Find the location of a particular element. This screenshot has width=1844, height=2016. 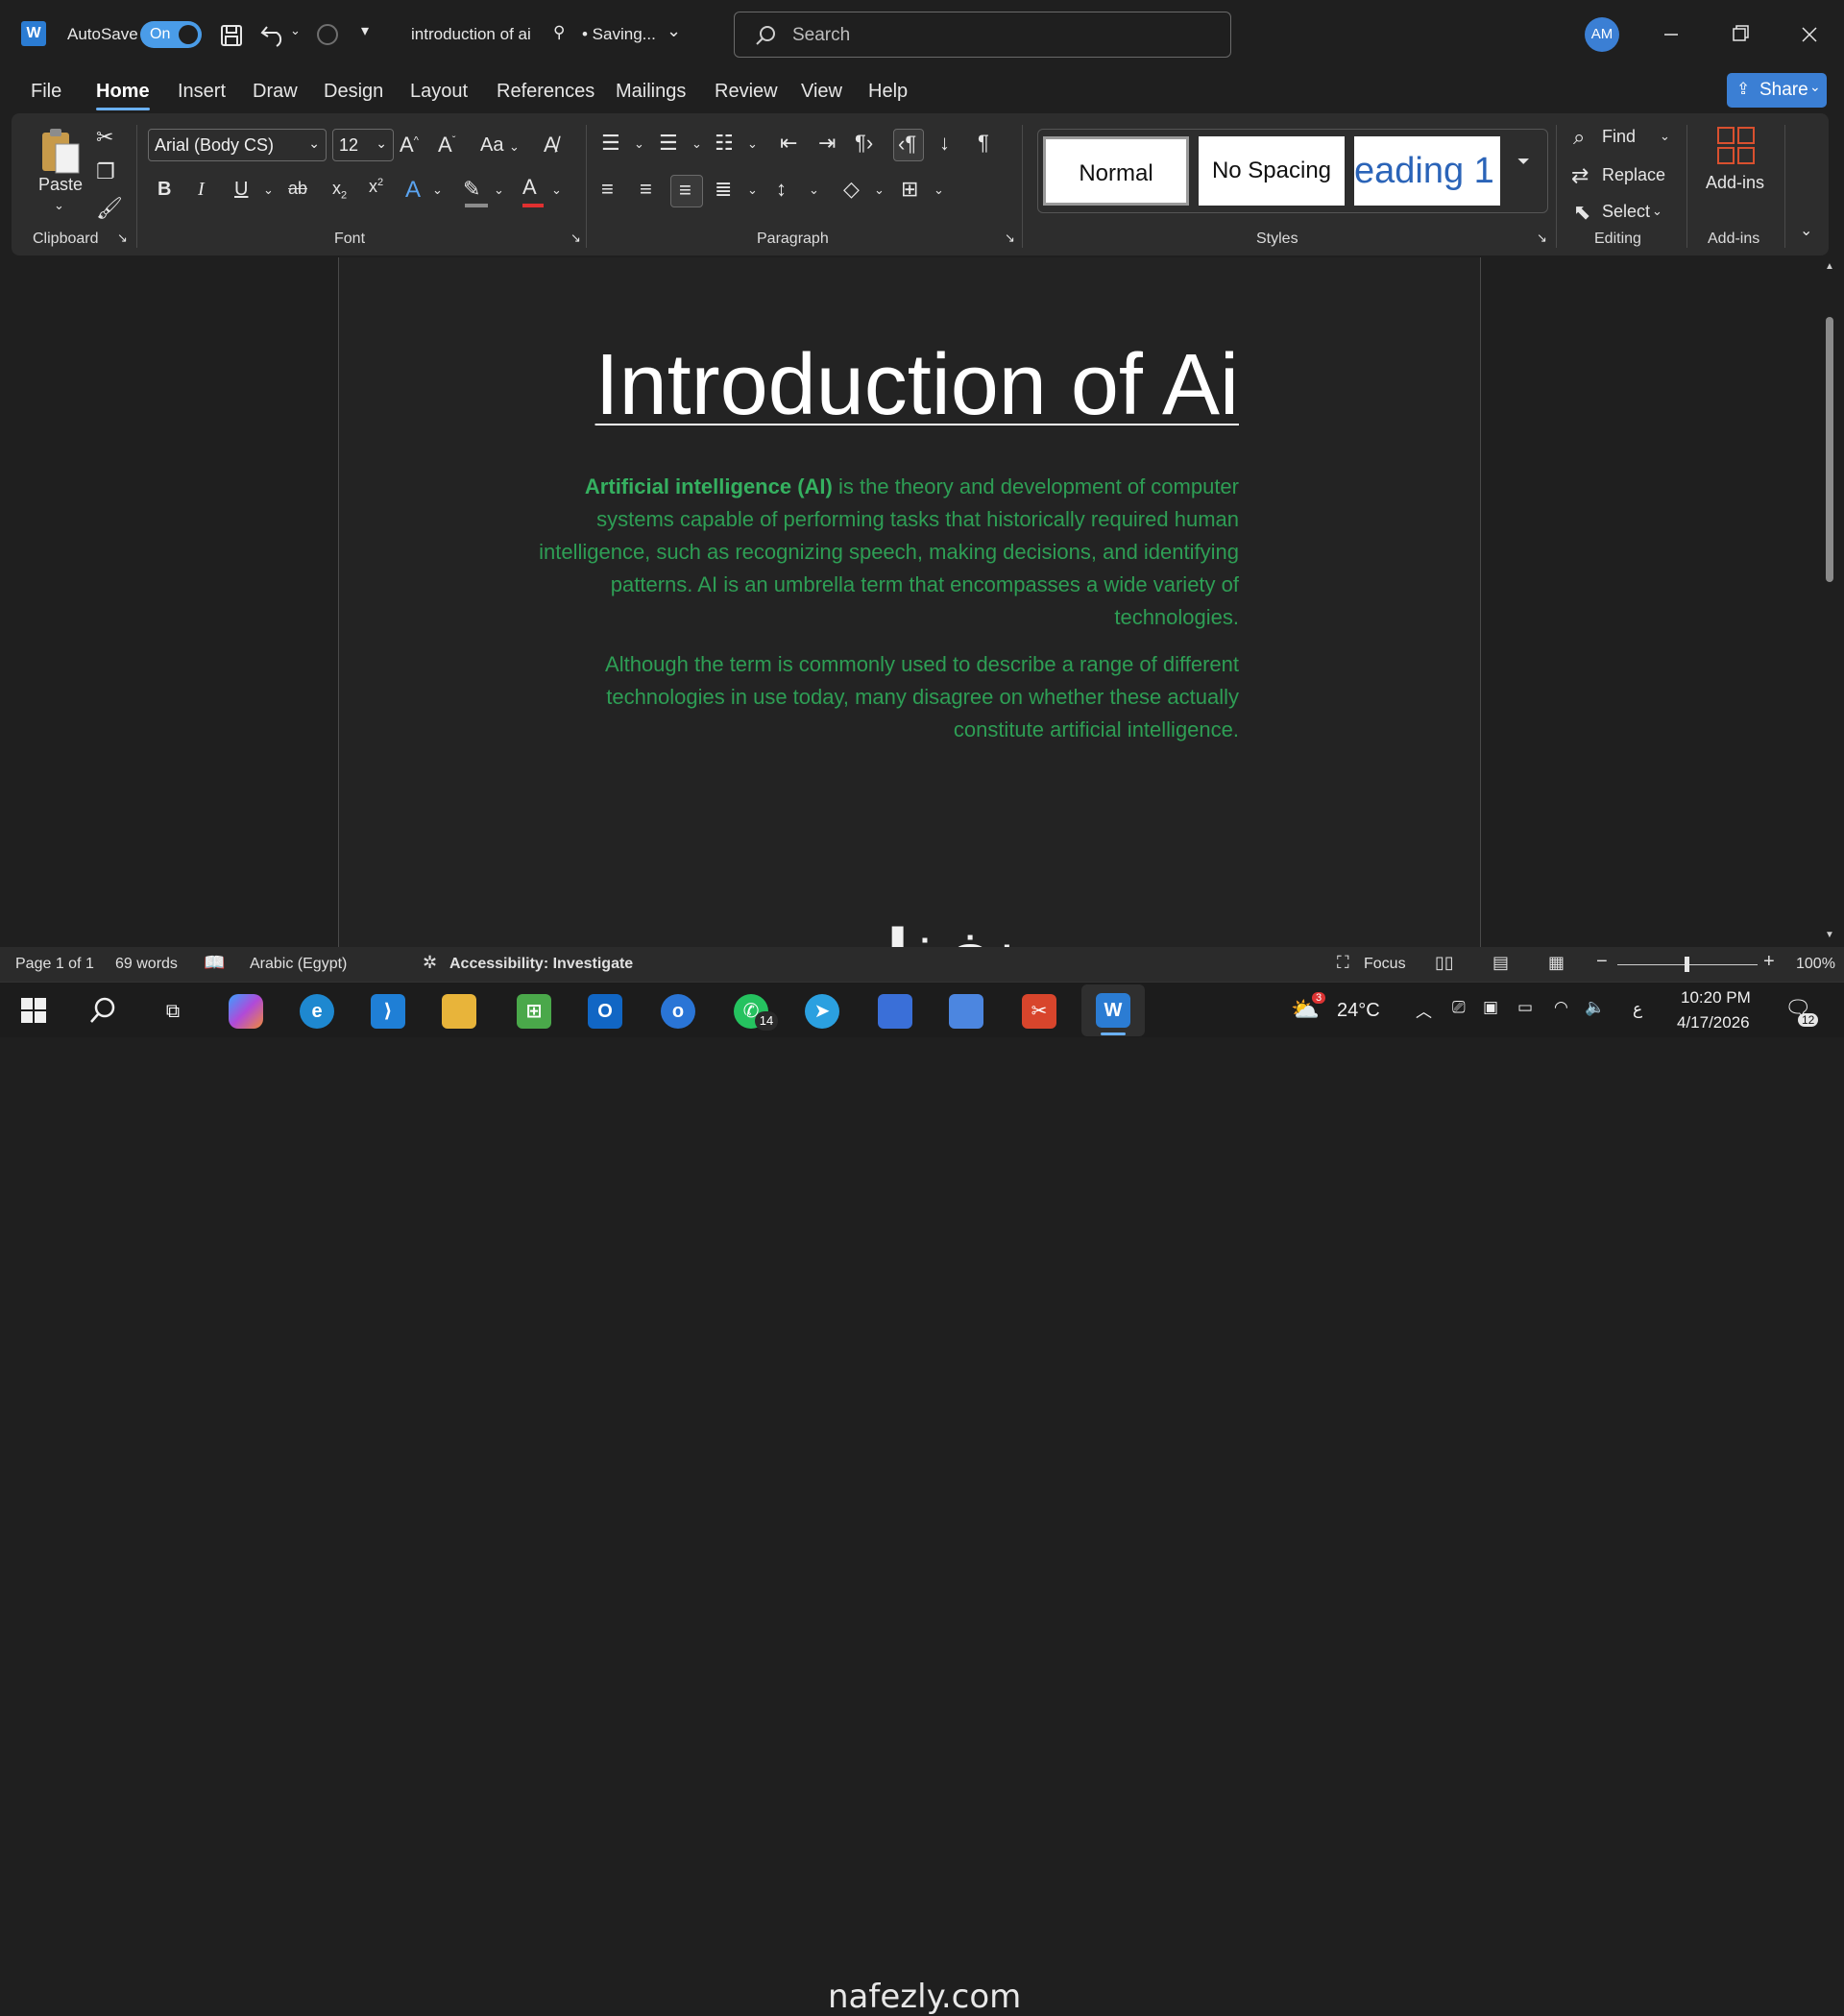

decrease-indent-icon: ⇤ is located at coordinates (788, 143).